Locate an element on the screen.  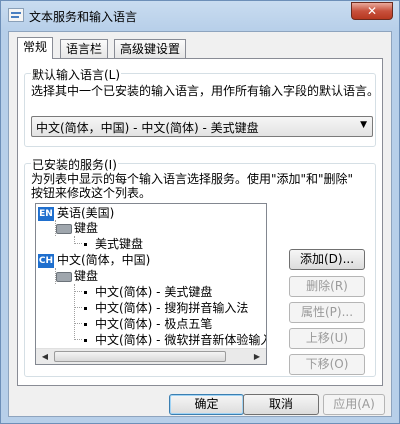
cancel-button: 取消 is located at coordinates (281, 404).